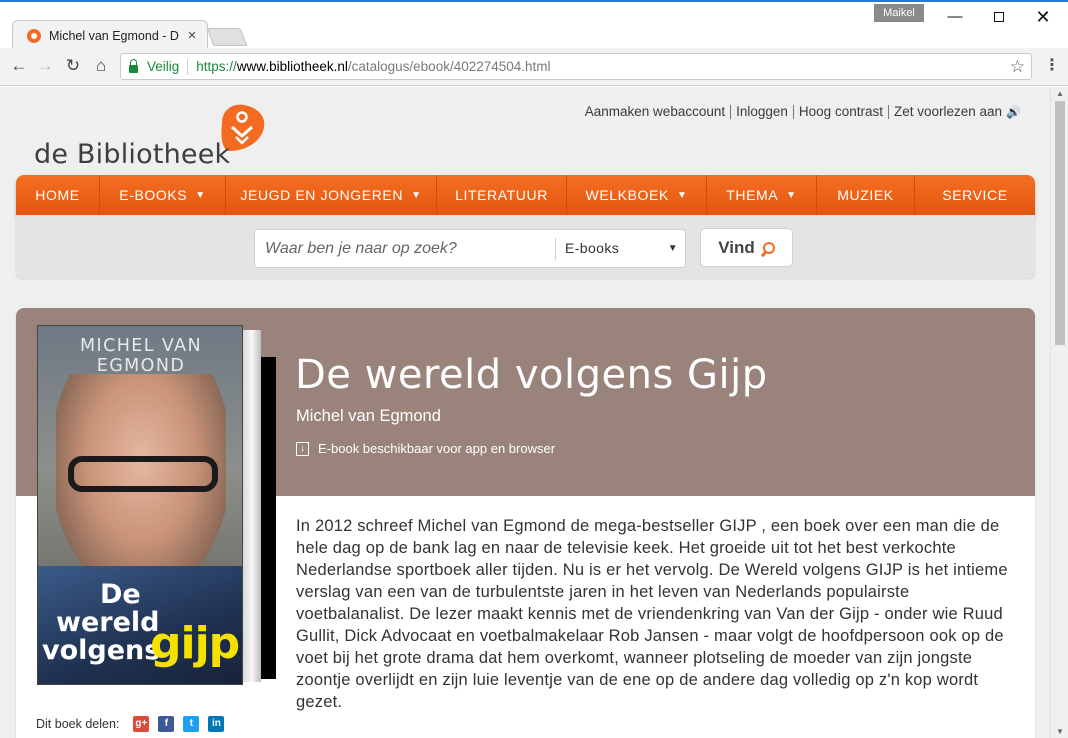 This screenshot has height=738, width=1068. What do you see at coordinates (449, 66) in the screenshot?
I see `url-path: /catalogus/ebook/402274504.html` at bounding box center [449, 66].